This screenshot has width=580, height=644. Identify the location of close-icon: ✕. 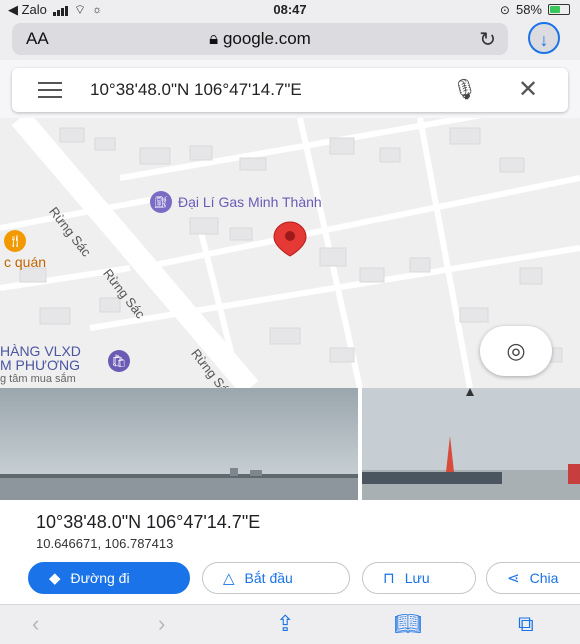
(528, 89).